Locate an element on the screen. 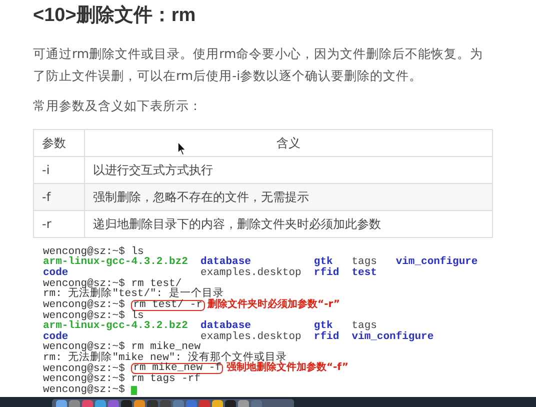  section-heading: <10>删除文件：rm is located at coordinates (115, 16).